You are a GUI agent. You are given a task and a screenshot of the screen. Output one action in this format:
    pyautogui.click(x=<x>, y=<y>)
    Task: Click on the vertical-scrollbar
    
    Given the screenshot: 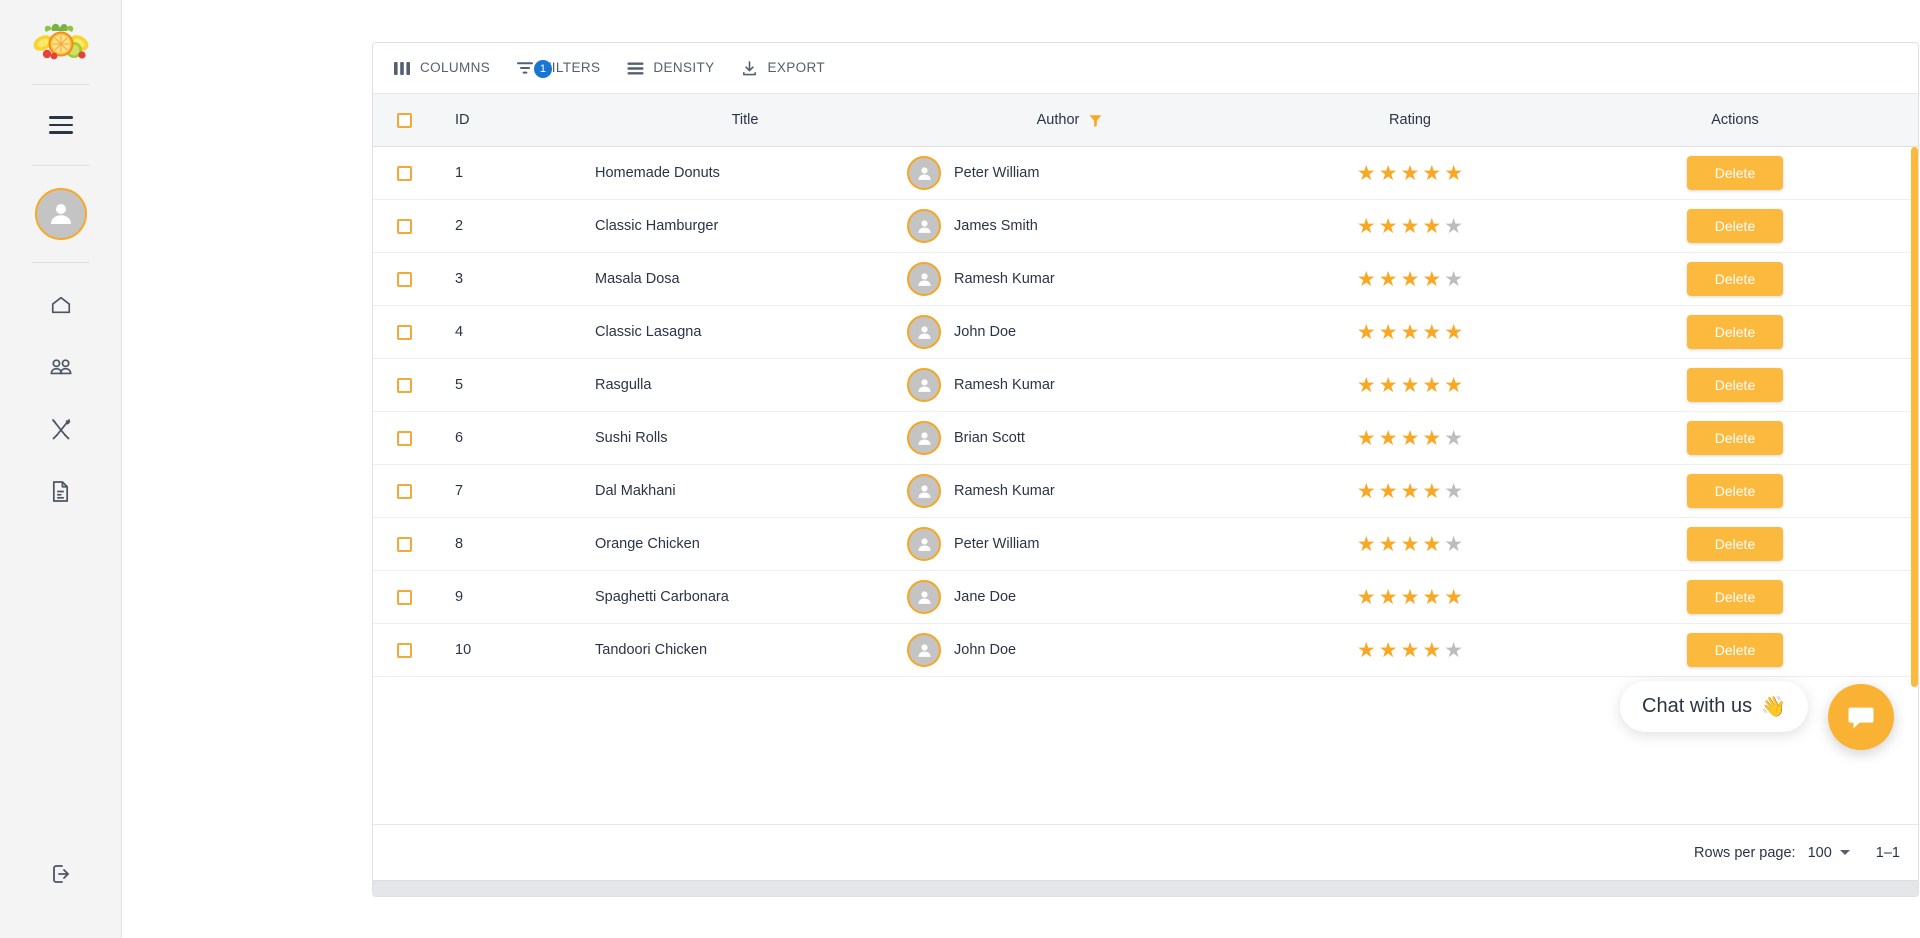 What is the action you would take?
    pyautogui.click(x=1914, y=485)
    